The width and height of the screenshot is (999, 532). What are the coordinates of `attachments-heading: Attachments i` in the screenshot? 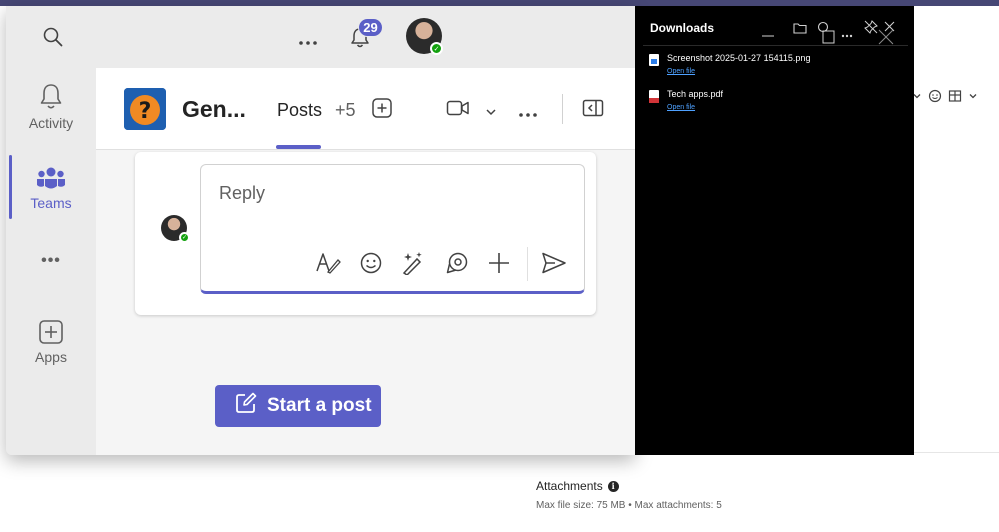 It's located at (577, 486).